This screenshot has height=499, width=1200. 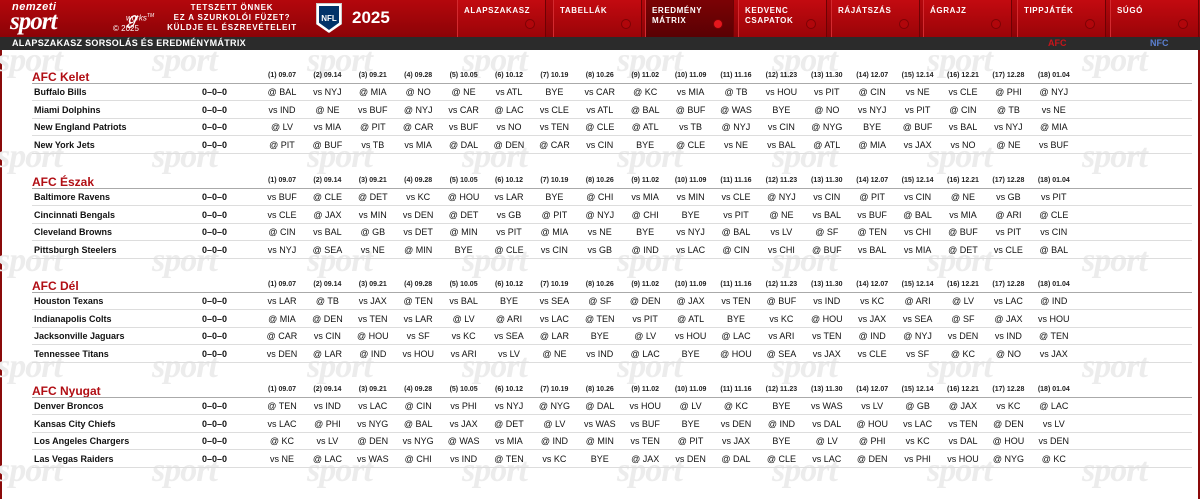 I want to click on game-cell: vs NYJ, so click(x=509, y=406).